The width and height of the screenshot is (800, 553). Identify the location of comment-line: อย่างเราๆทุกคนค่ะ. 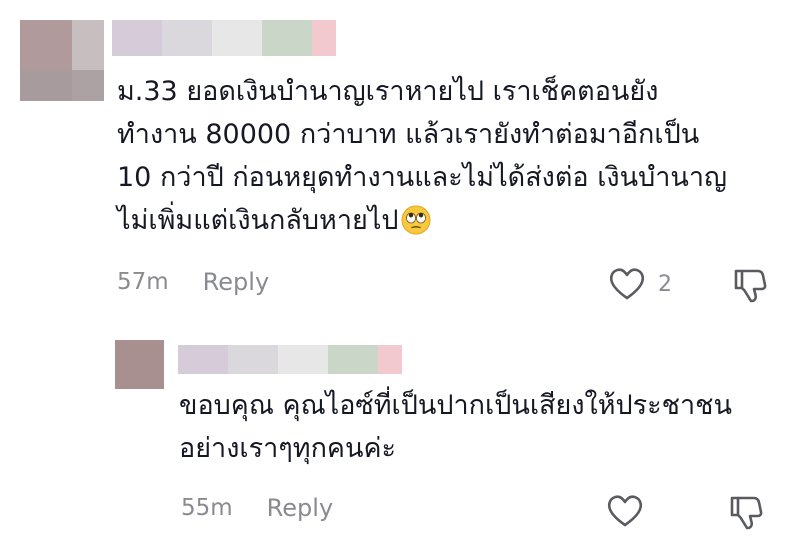
(288, 448).